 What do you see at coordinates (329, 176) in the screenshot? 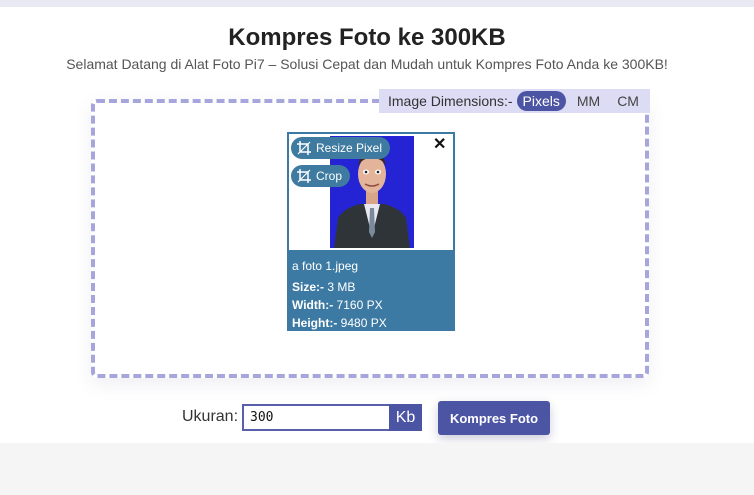
I see `crop-label: Crop` at bounding box center [329, 176].